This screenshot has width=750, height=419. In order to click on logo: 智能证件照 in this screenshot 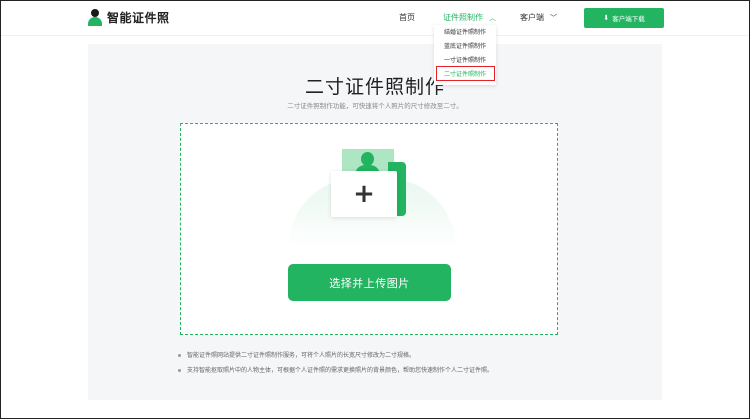, I will do `click(129, 17)`.